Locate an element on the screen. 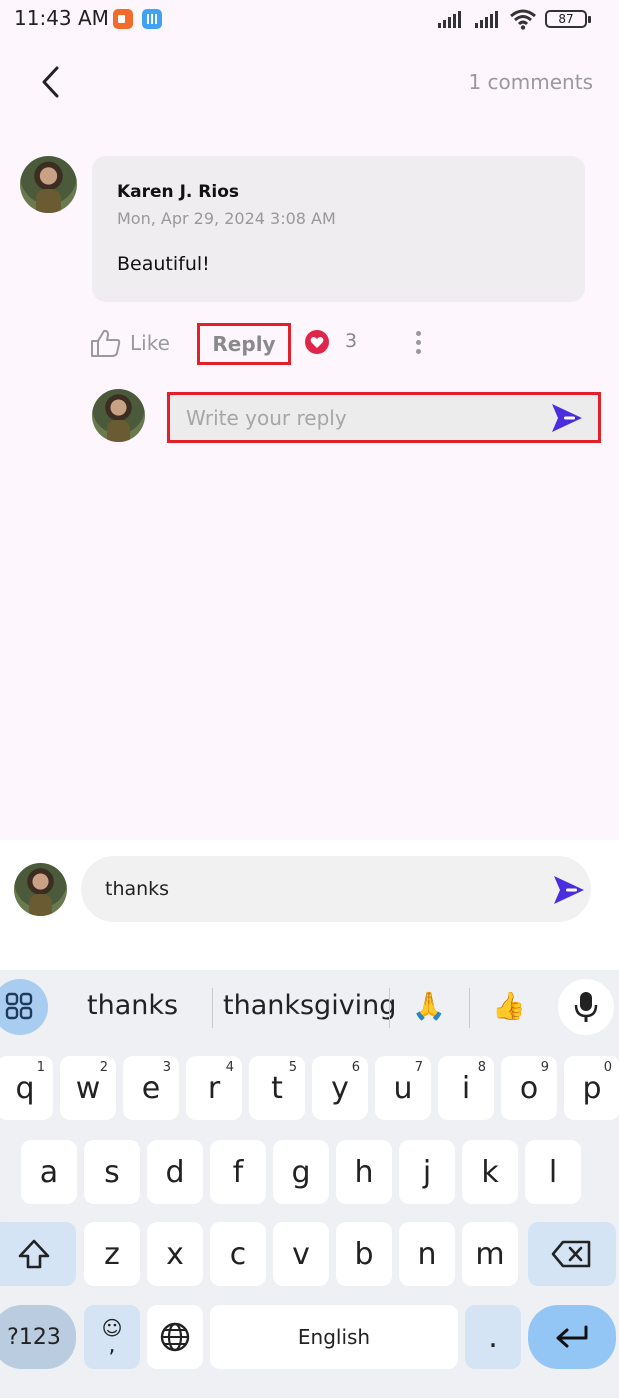 The height and width of the screenshot is (1398, 619). heart-reaction-icon is located at coordinates (317, 342).